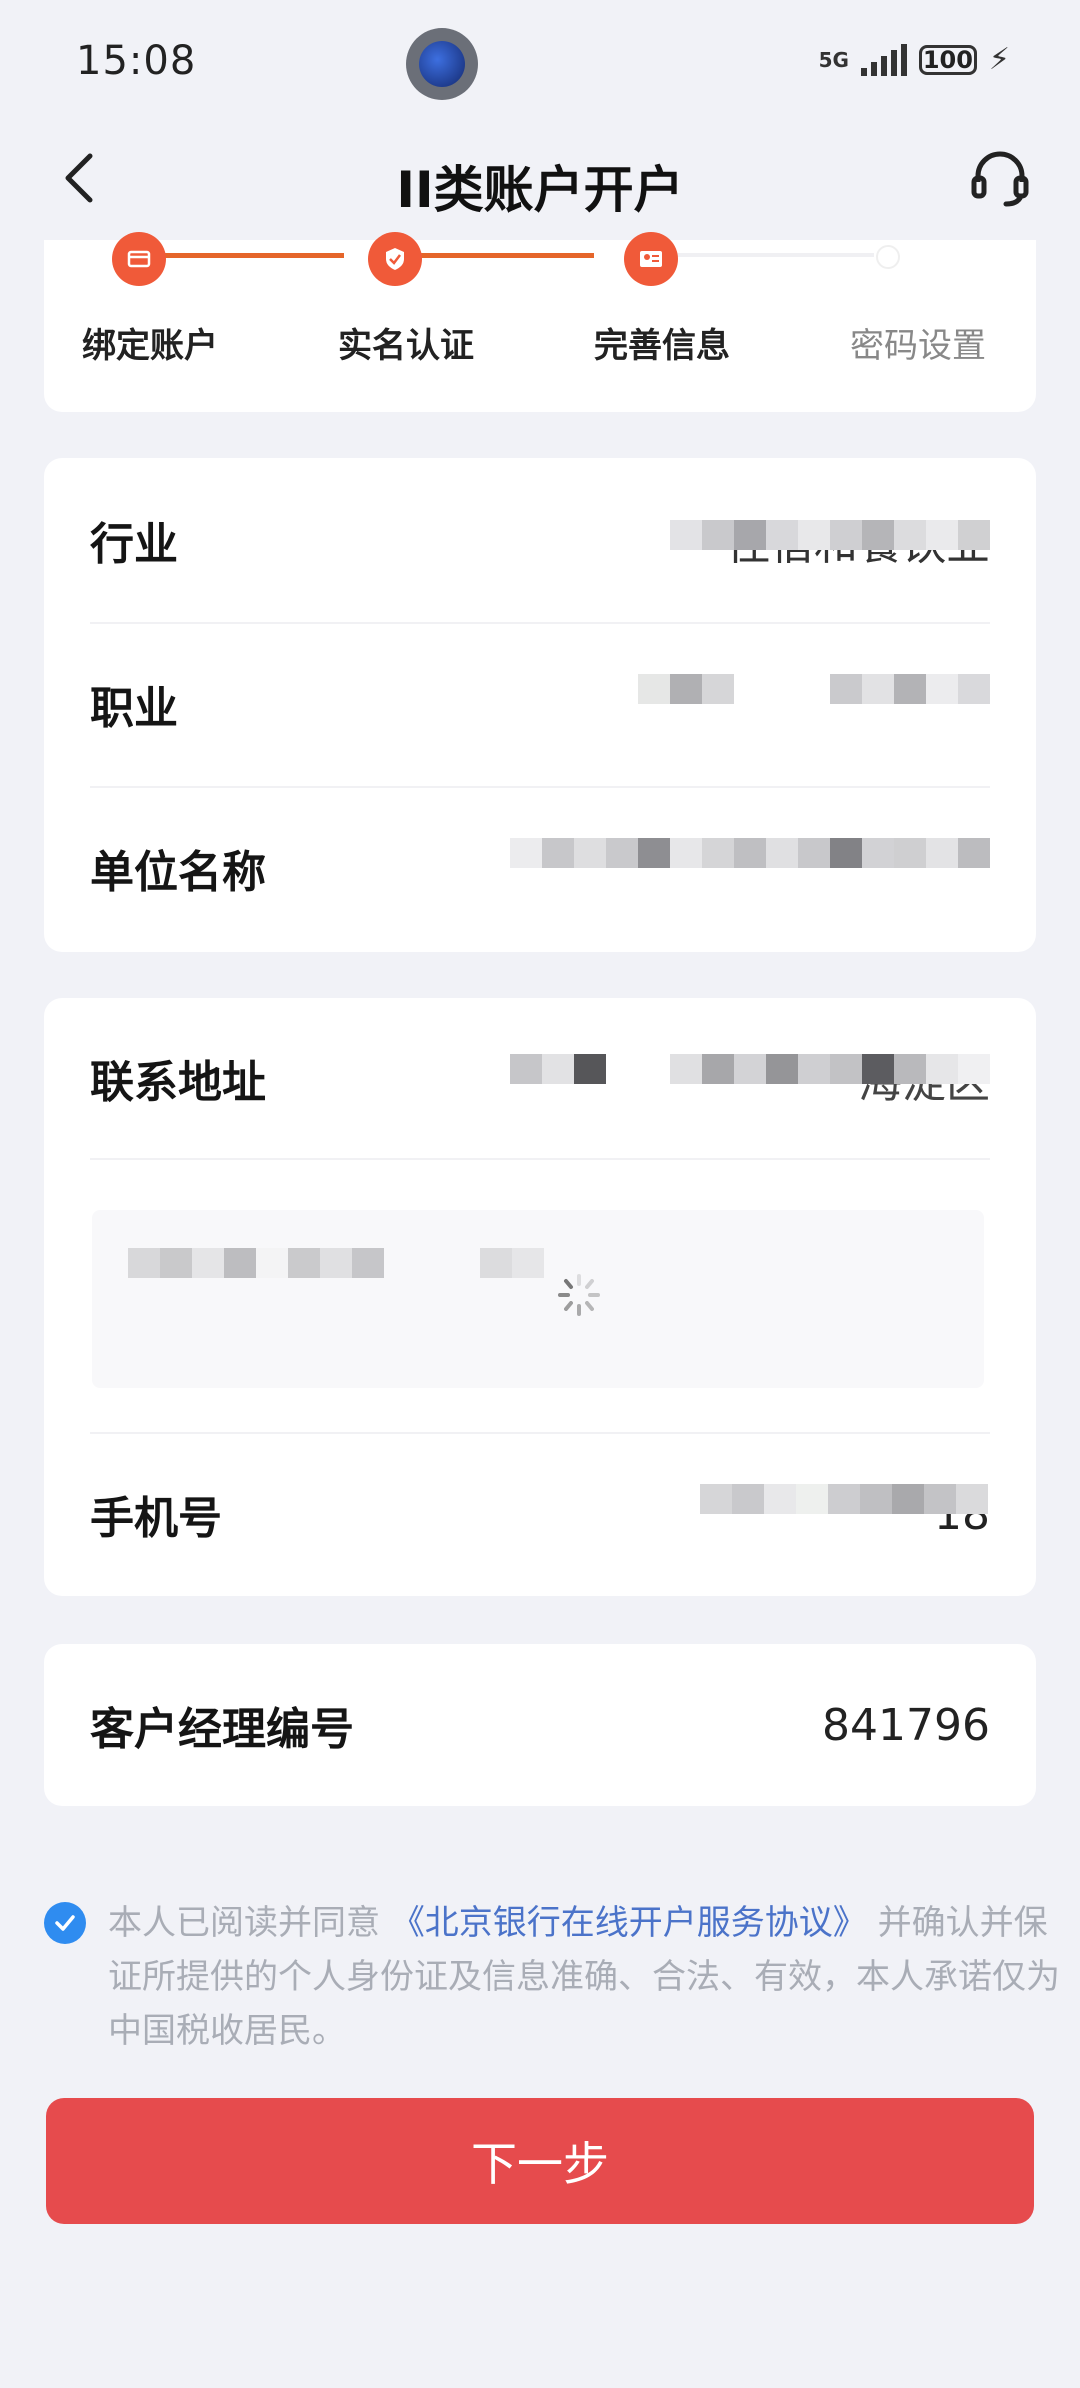 Image resolution: width=1080 pixels, height=2388 pixels. I want to click on headset-icon, so click(1000, 178).